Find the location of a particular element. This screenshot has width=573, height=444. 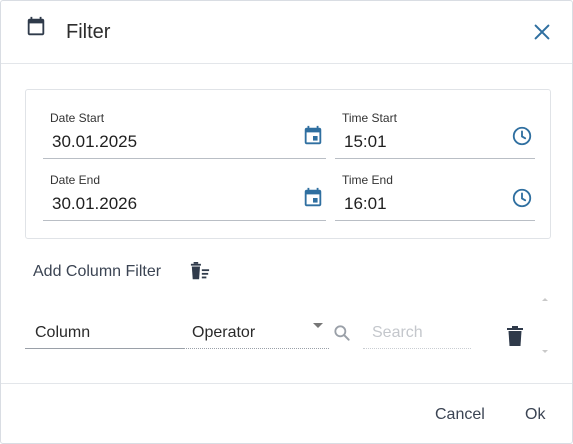

ok-button: Ok is located at coordinates (535, 415).